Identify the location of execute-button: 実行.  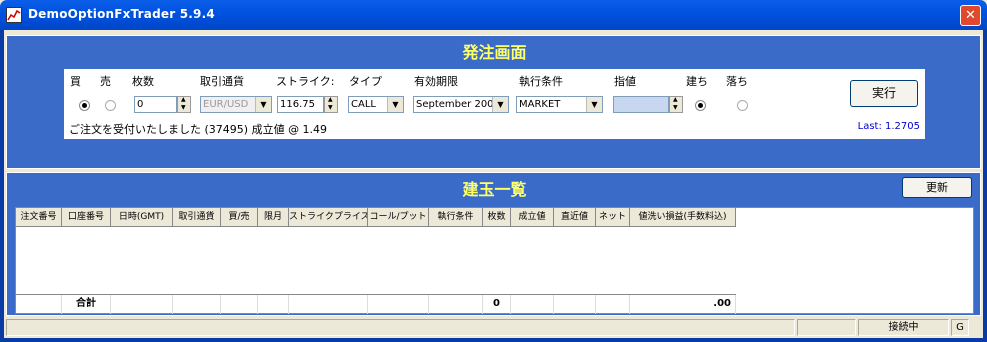
(884, 93).